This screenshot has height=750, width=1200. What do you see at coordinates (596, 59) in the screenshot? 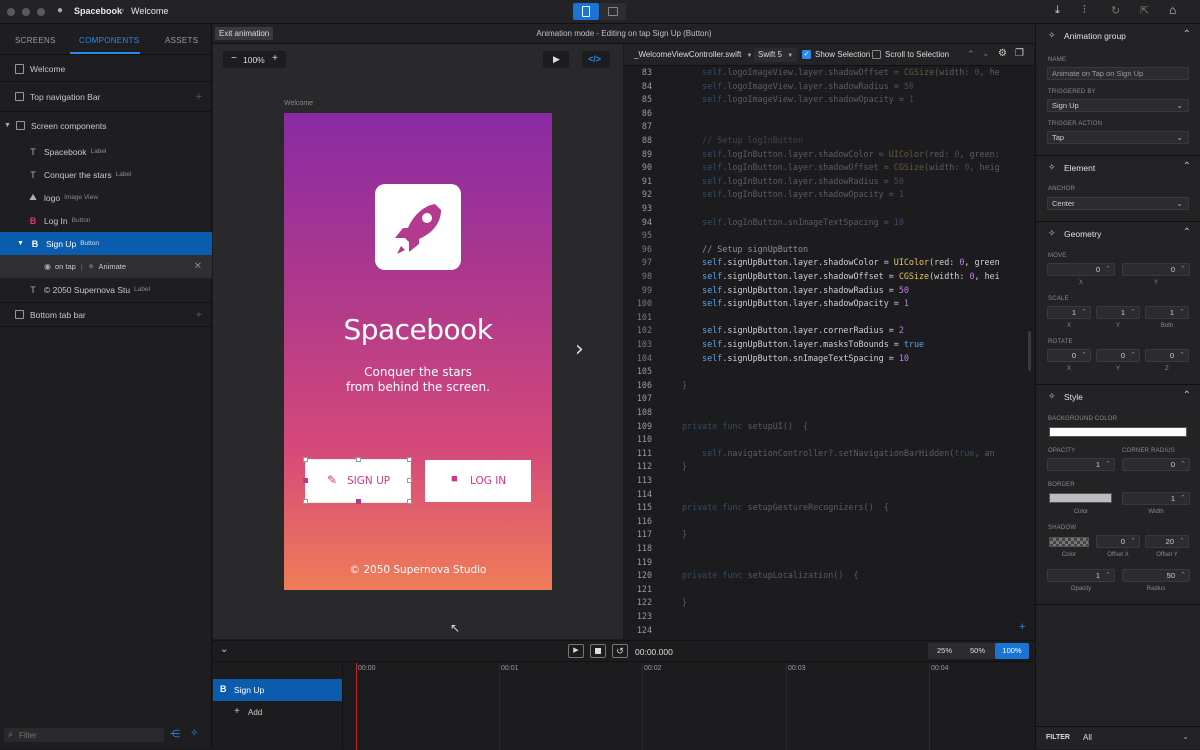
I see `toggle-code-button: </>` at bounding box center [596, 59].